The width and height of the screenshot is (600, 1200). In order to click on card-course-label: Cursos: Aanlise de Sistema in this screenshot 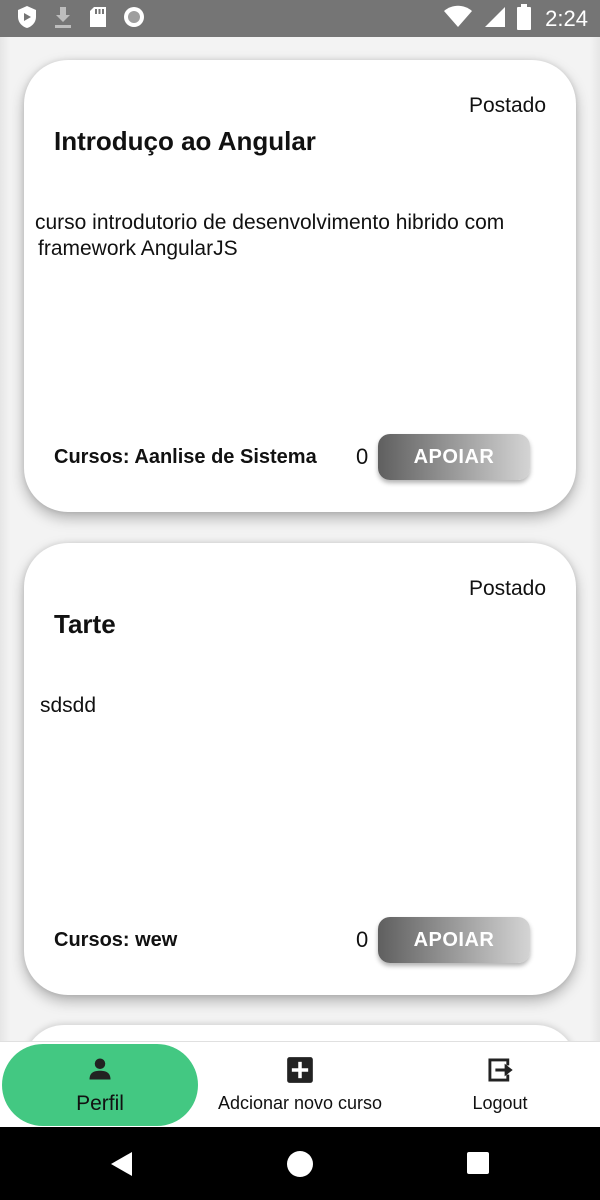, I will do `click(185, 457)`.